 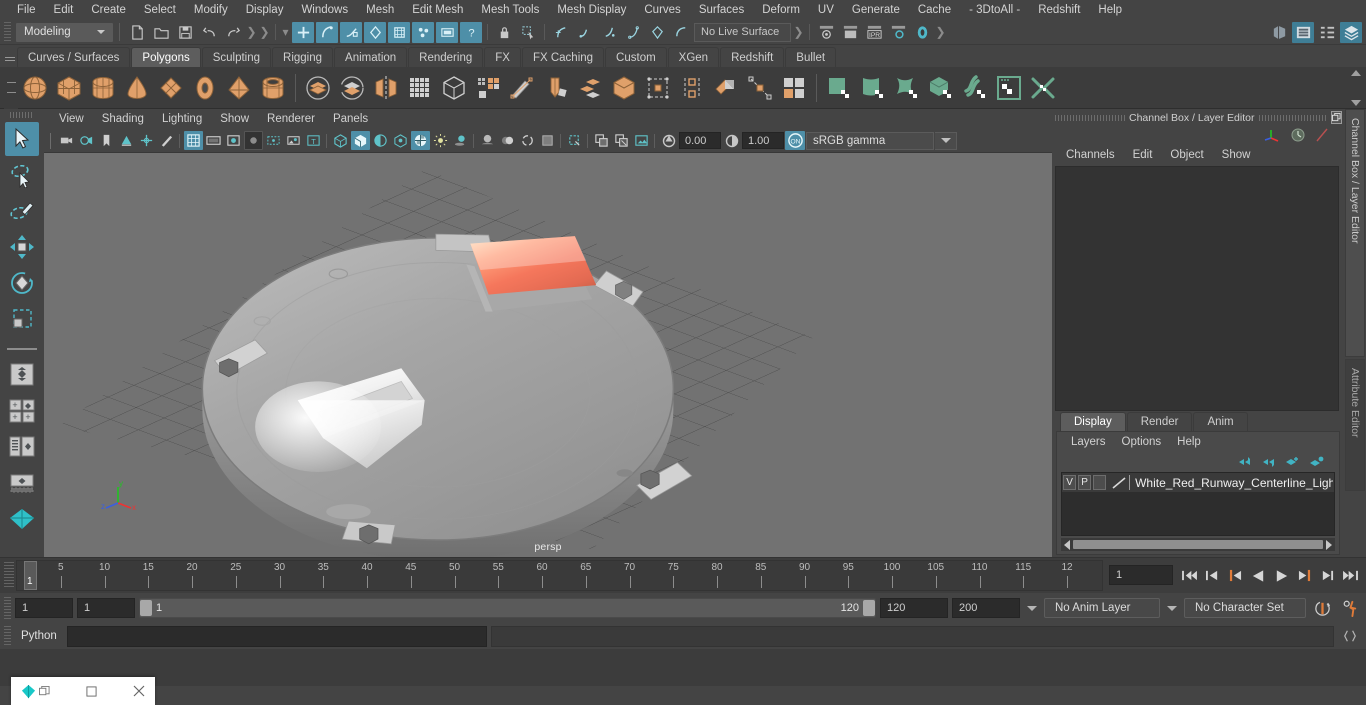 I want to click on new-scene-icon, so click(x=137, y=32).